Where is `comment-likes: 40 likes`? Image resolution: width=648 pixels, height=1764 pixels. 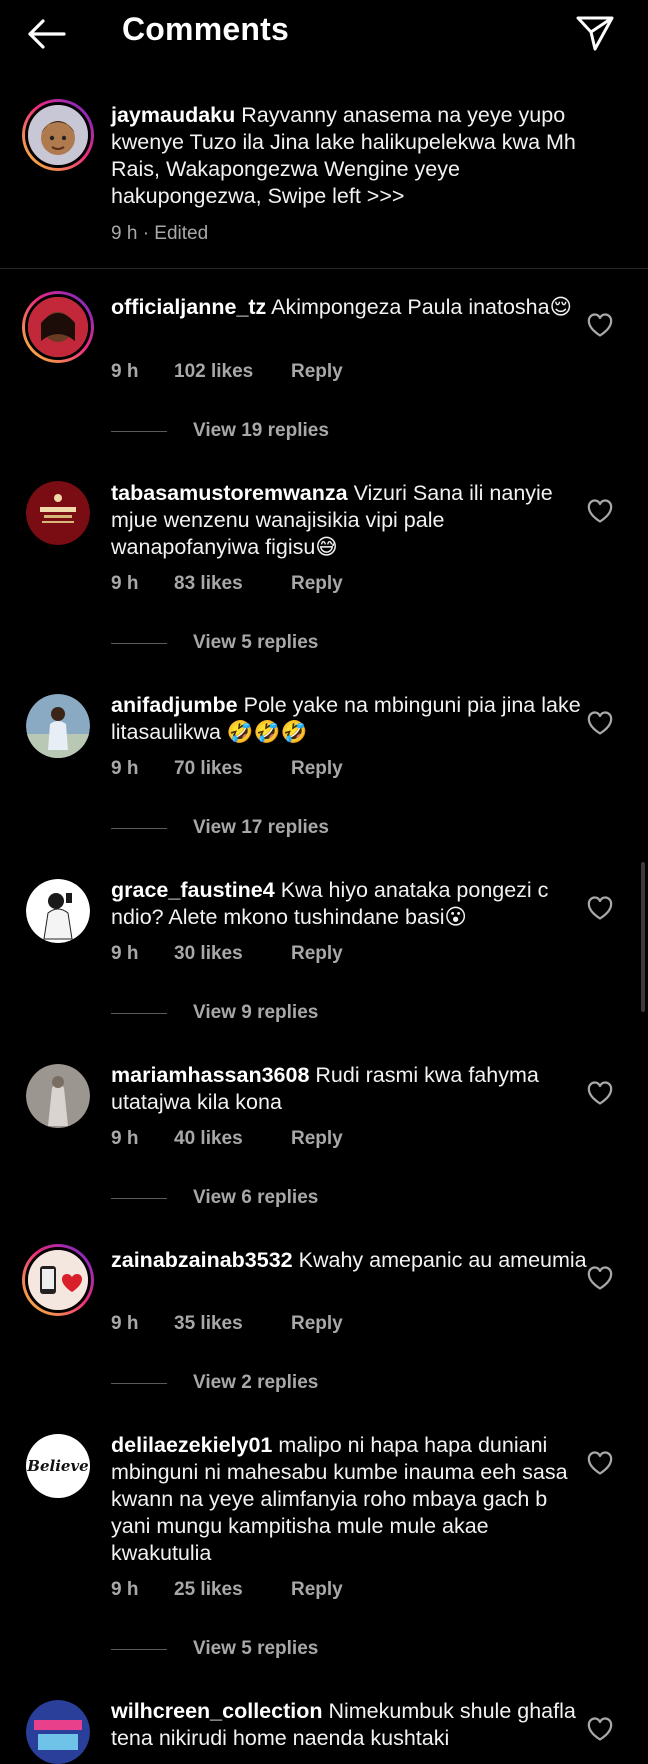 comment-likes: 40 likes is located at coordinates (232, 1139).